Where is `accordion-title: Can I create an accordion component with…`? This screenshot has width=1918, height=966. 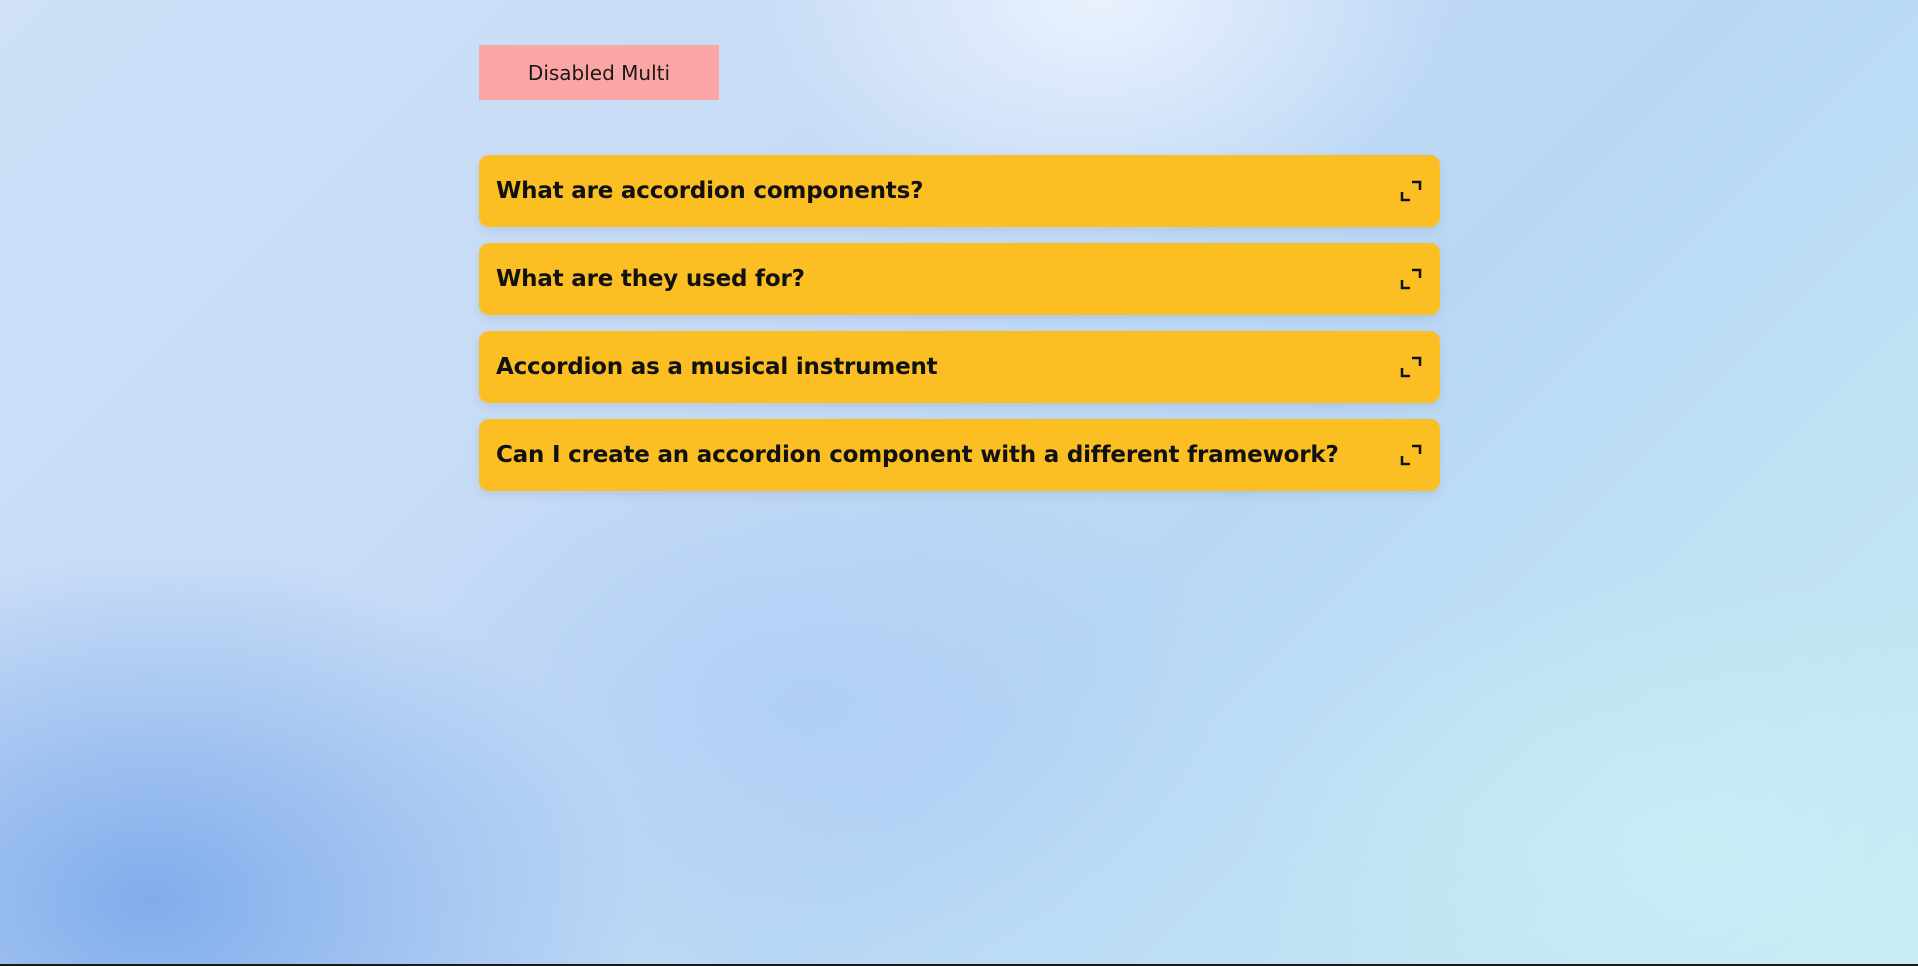
accordion-title: Can I create an accordion component with… is located at coordinates (917, 455).